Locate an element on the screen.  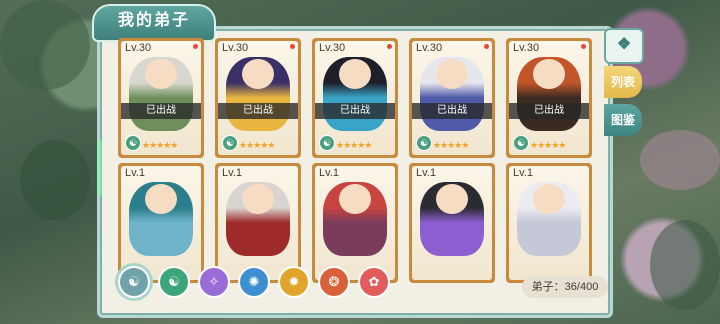
element-filter-icon: ✺ is located at coordinates (254, 282).